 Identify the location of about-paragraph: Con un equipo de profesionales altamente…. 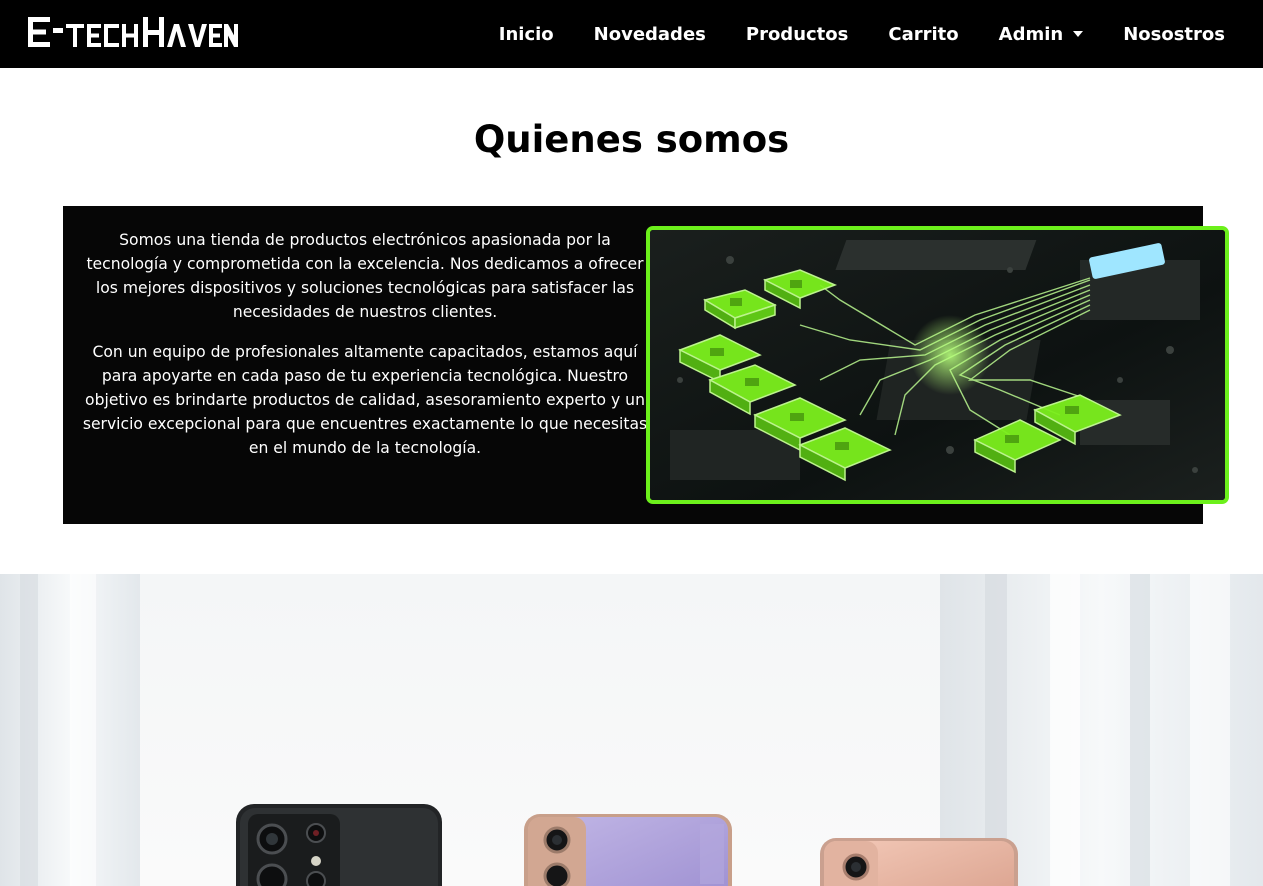
(365, 400).